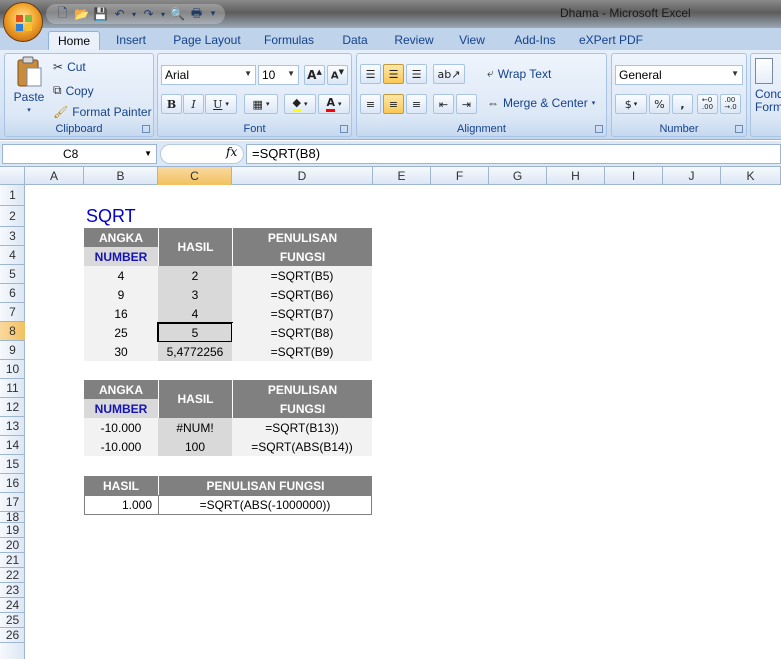  What do you see at coordinates (195, 351) in the screenshot?
I see `t1-hasil: 5,4772256` at bounding box center [195, 351].